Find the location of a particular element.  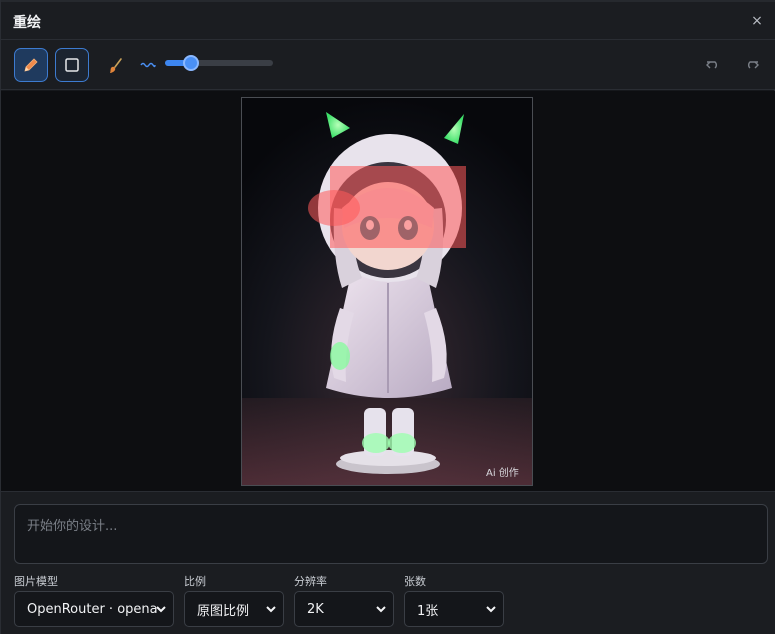

close-icon: × is located at coordinates (757, 21).